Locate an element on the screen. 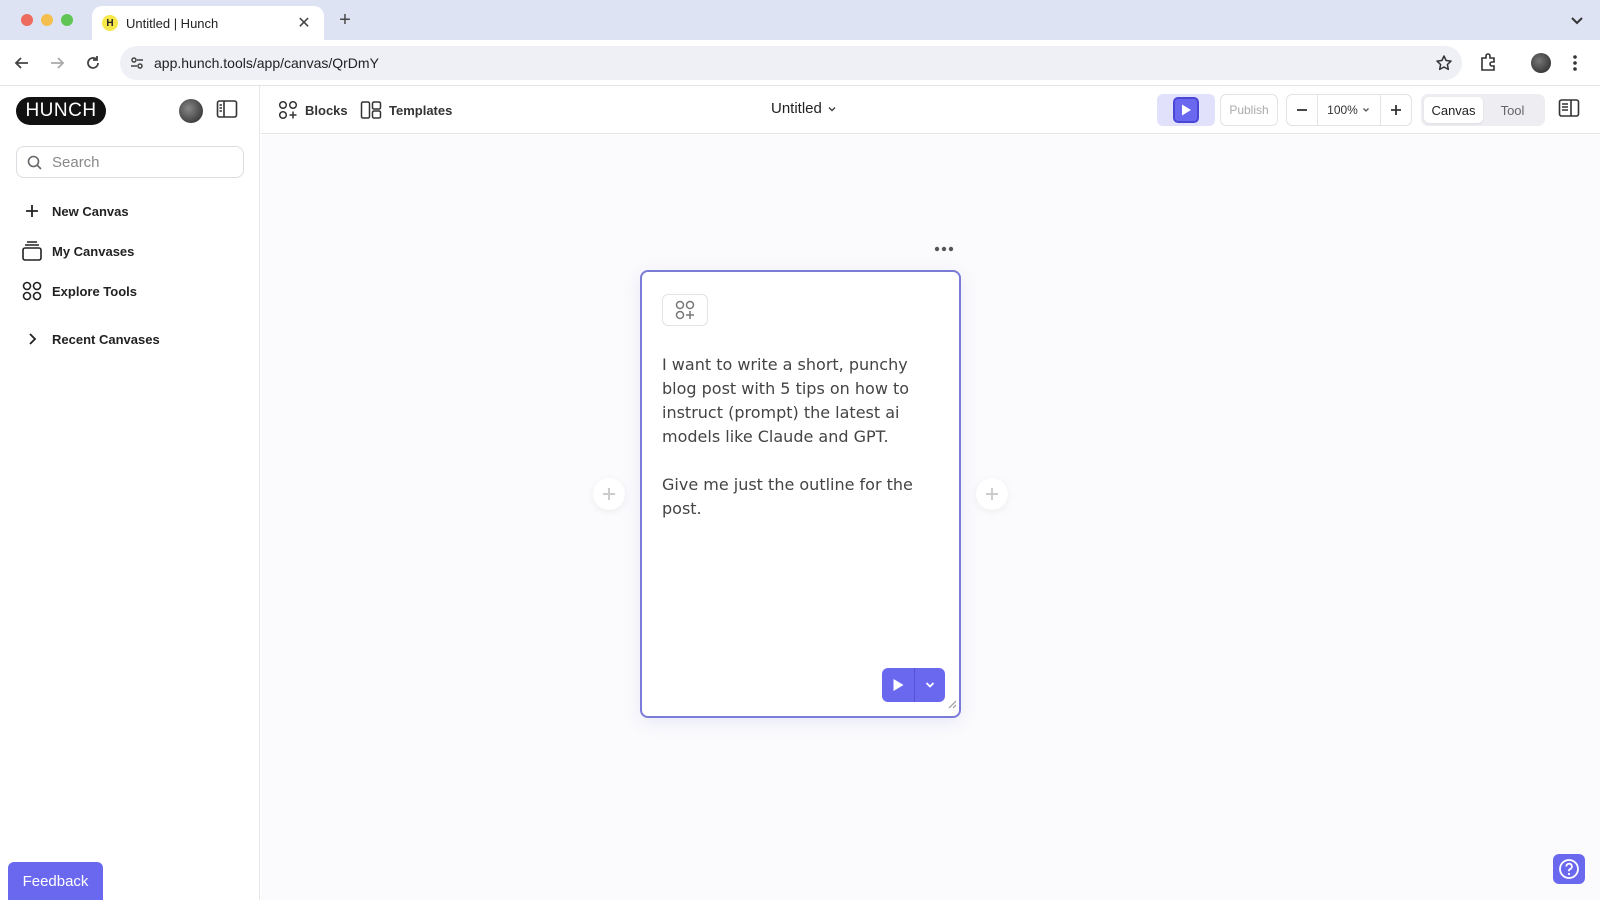  sidebar-item-new-canvas: New Canvas is located at coordinates (74, 211).